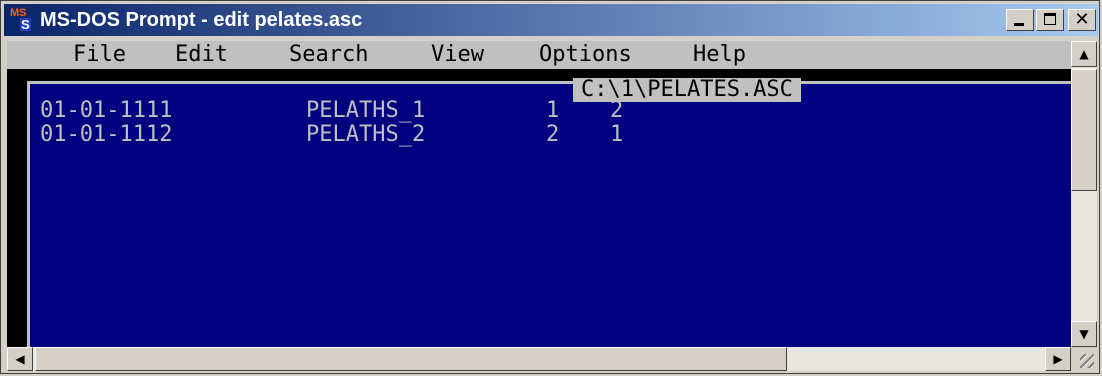 Image resolution: width=1102 pixels, height=376 pixels. I want to click on vertical-scroll-thumb, so click(1084, 130).